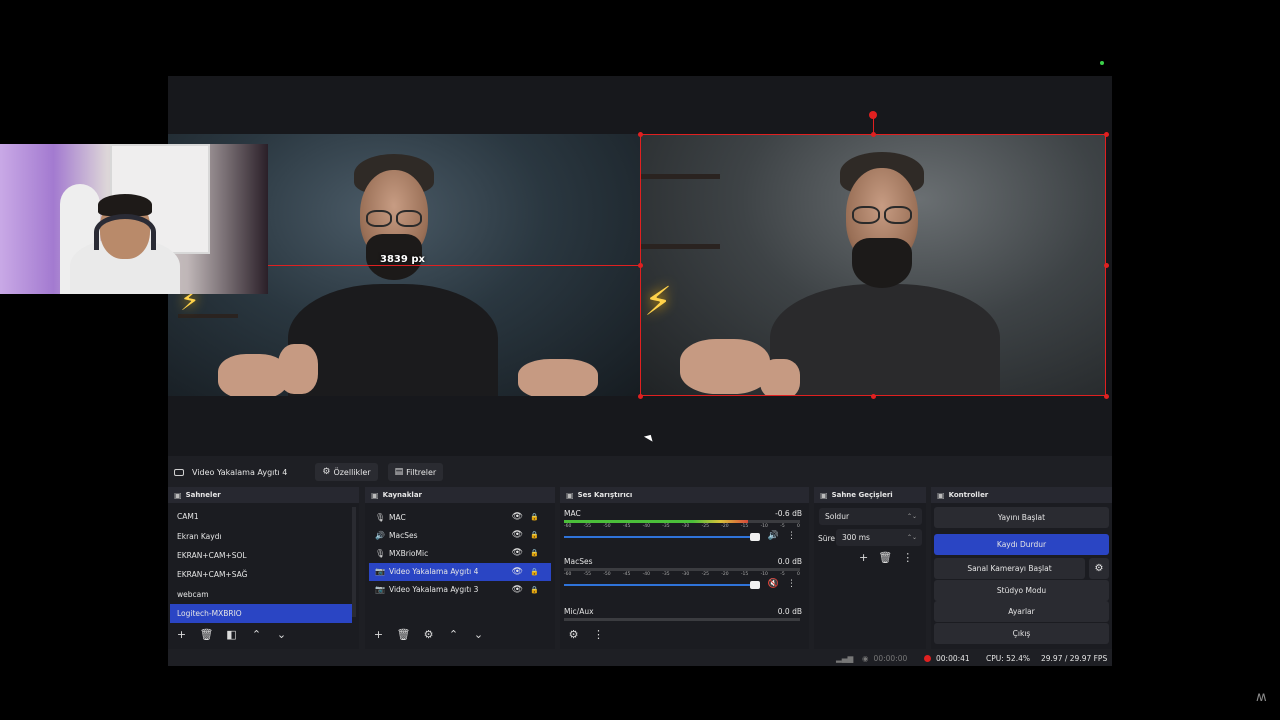  I want to click on transition-select: Soldur ⌃⌄, so click(870, 516).